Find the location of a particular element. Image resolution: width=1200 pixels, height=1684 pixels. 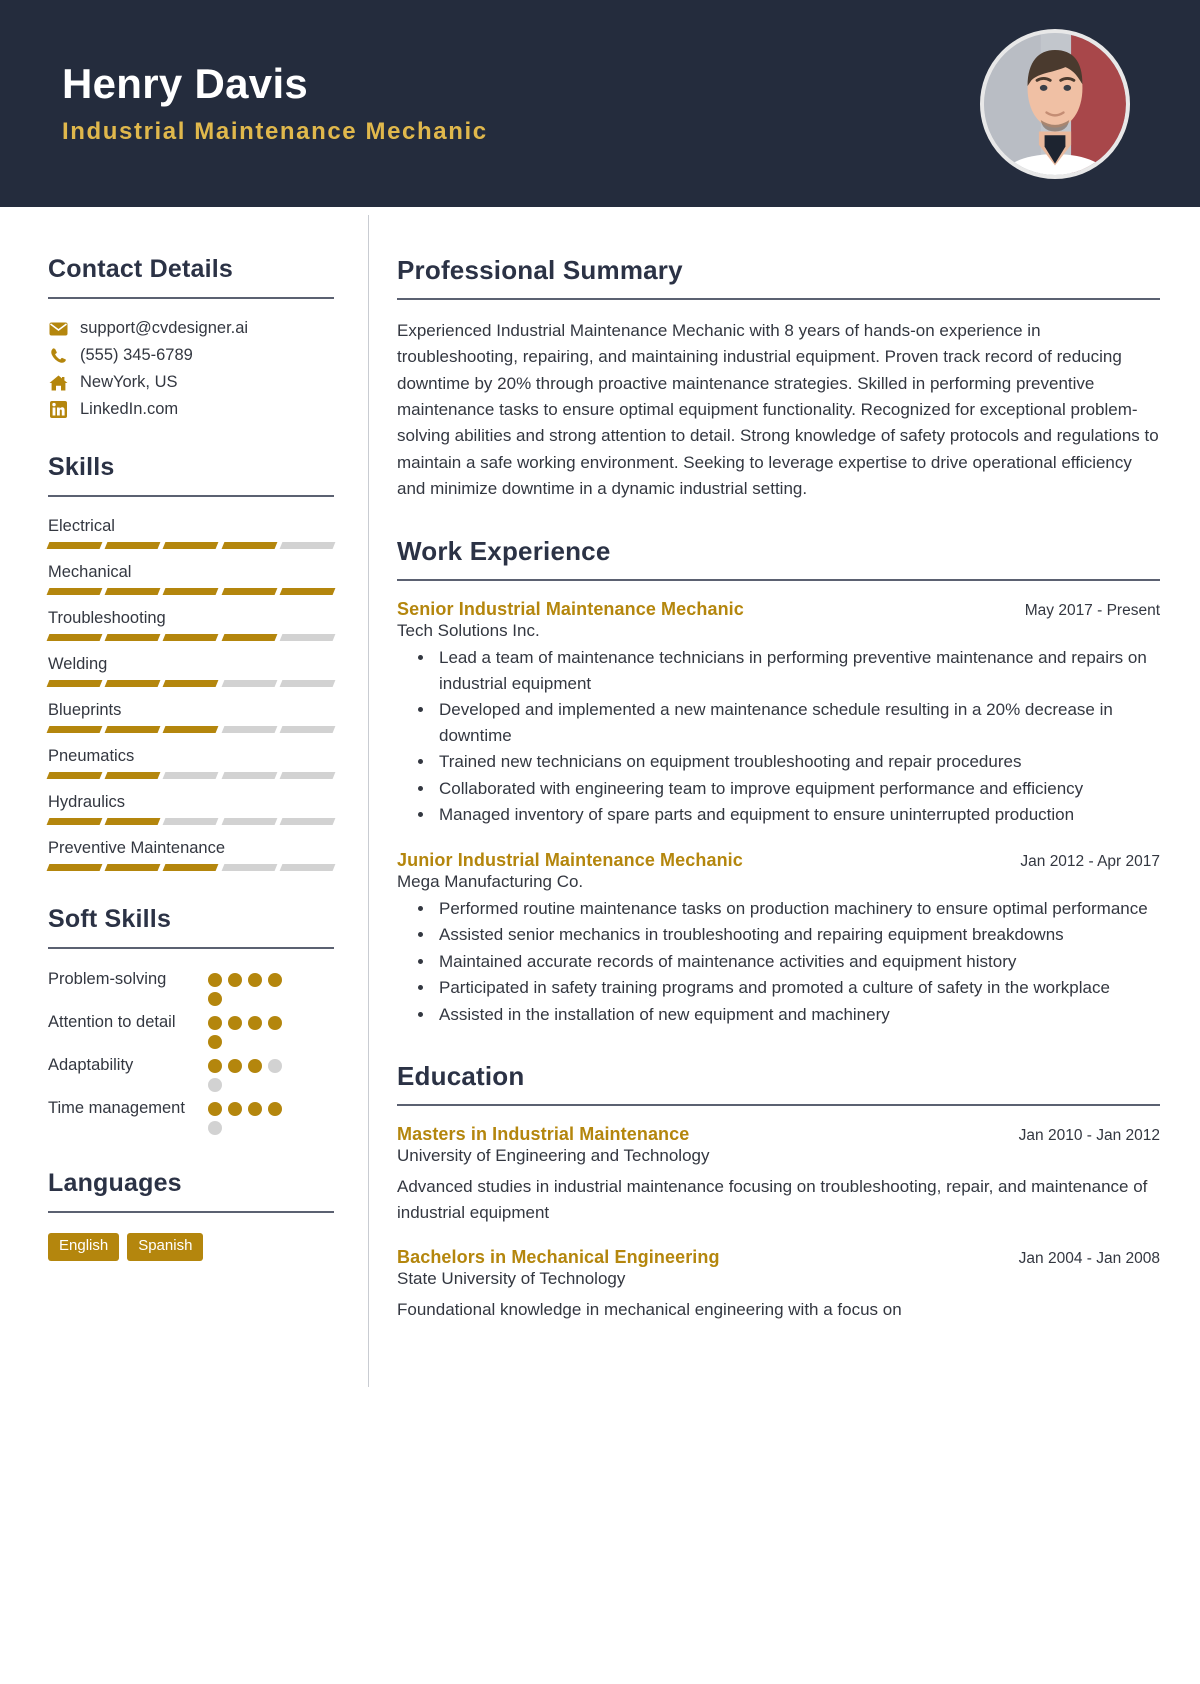

languages-list: English Spanish is located at coordinates (191, 1247).